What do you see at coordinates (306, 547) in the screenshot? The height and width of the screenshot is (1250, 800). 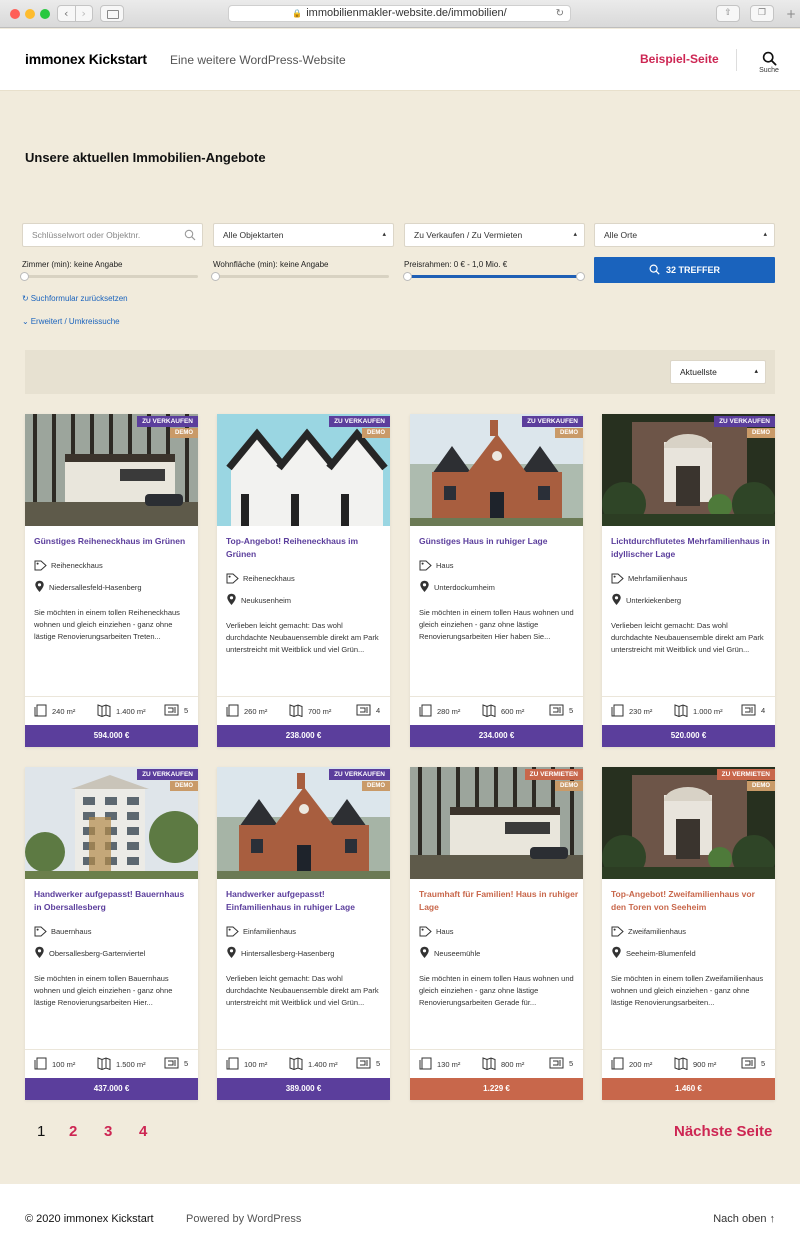 I see `property-title: Top-Angebot! Reiheneckhaus im Grünen` at bounding box center [306, 547].